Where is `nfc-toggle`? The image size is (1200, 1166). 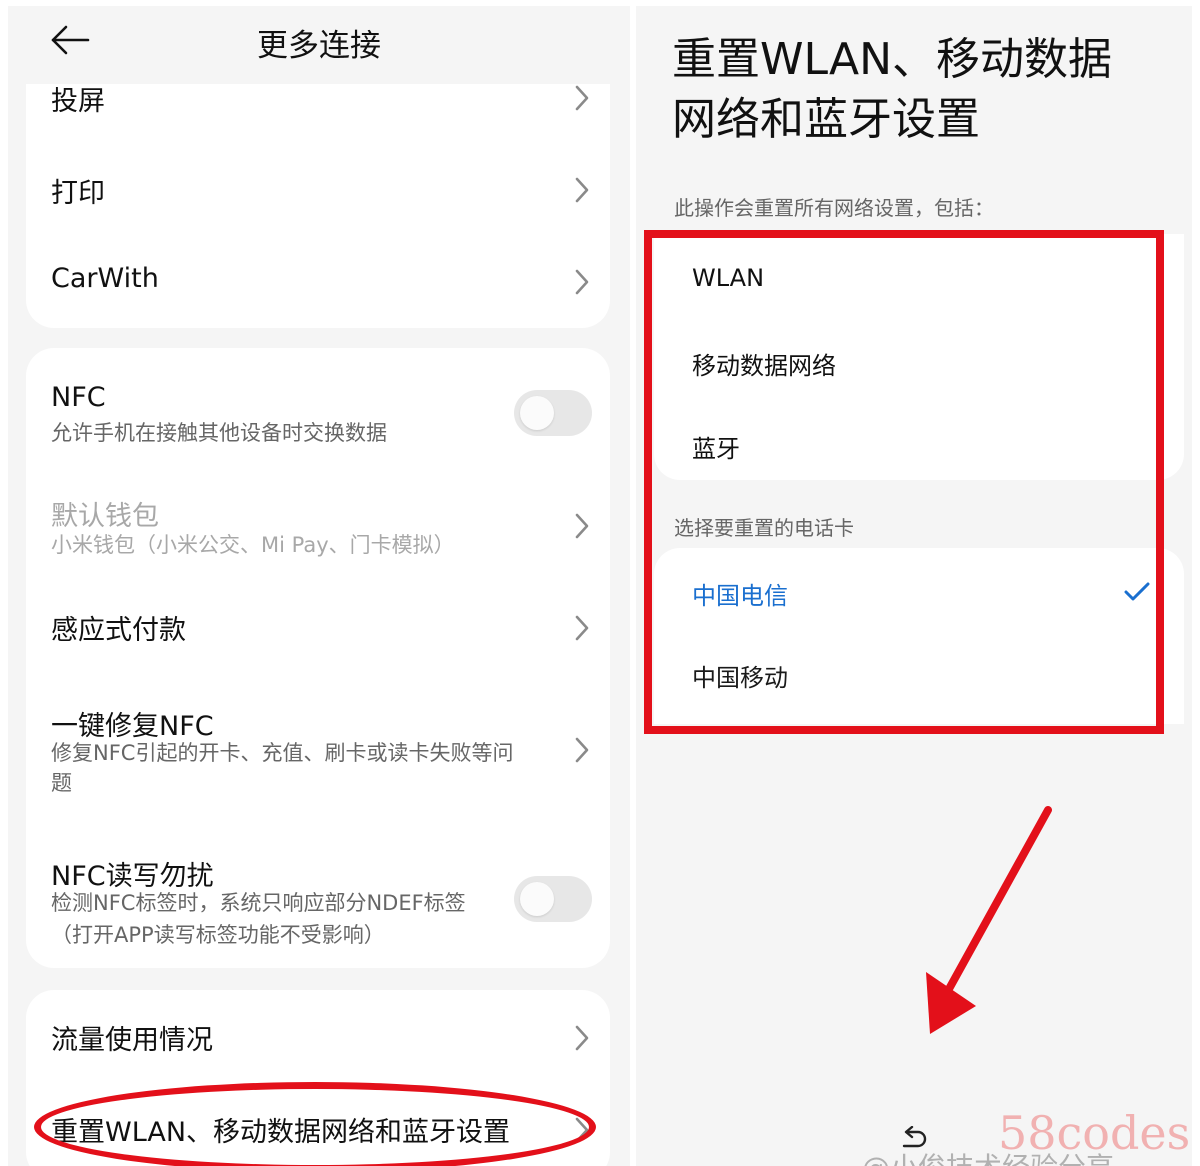 nfc-toggle is located at coordinates (553, 413).